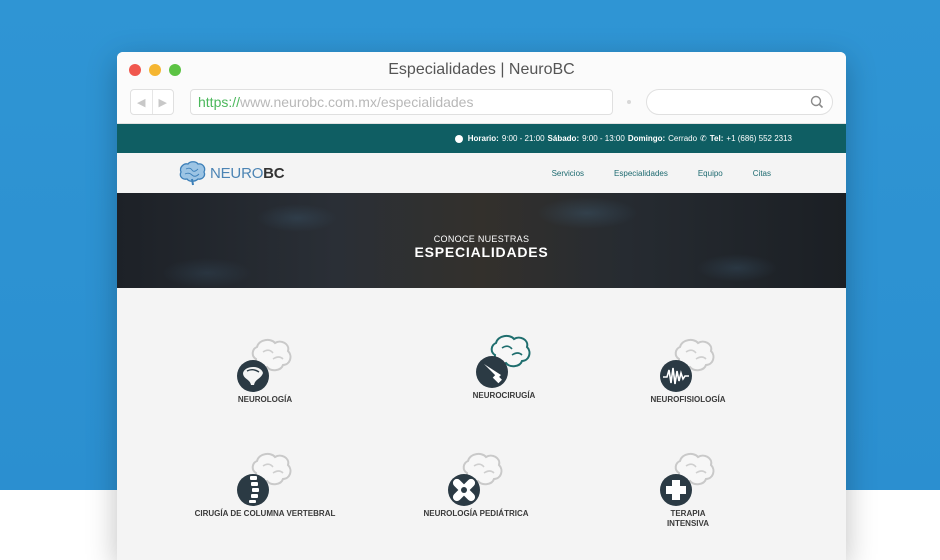 This screenshot has width=940, height=560. What do you see at coordinates (237, 173) in the screenshot?
I see `brand-name-thin: NEURO` at bounding box center [237, 173].